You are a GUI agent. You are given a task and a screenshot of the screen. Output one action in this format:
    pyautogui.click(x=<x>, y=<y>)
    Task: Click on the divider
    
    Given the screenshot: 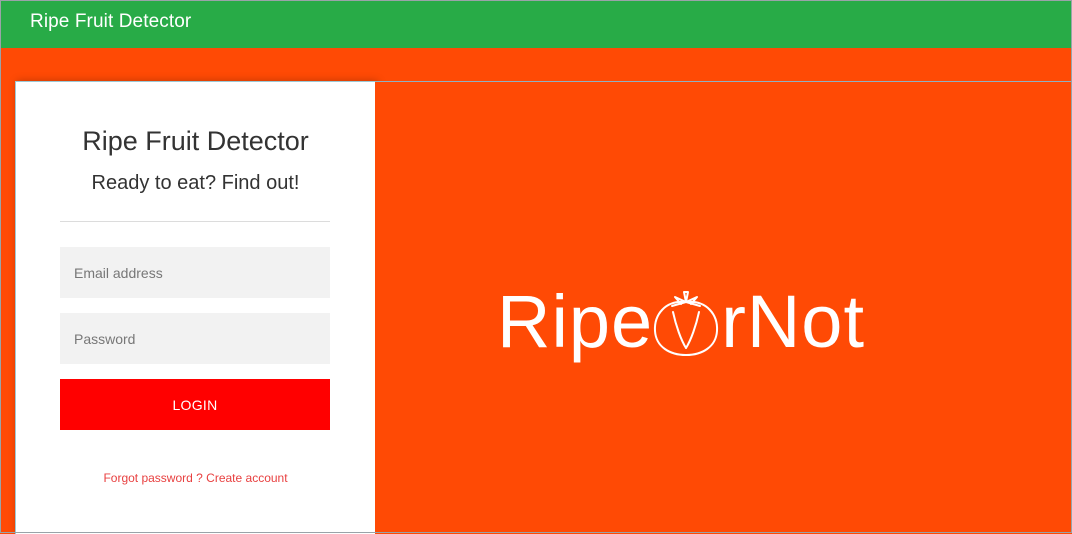 What is the action you would take?
    pyautogui.click(x=195, y=221)
    